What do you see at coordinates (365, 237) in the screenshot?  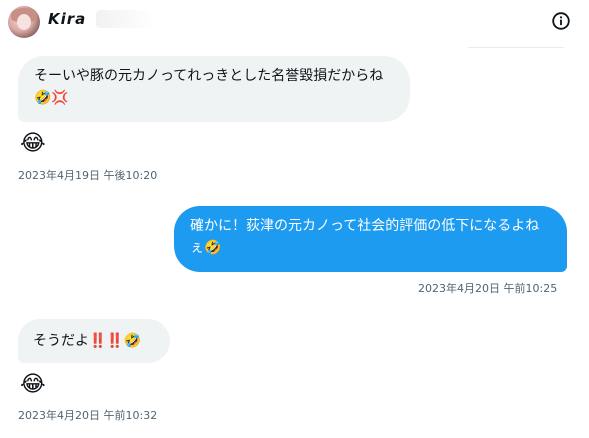 I see `message-text: 確かに！荻津の元カノって社会的評価の低下になるよねぇ🤣` at bounding box center [365, 237].